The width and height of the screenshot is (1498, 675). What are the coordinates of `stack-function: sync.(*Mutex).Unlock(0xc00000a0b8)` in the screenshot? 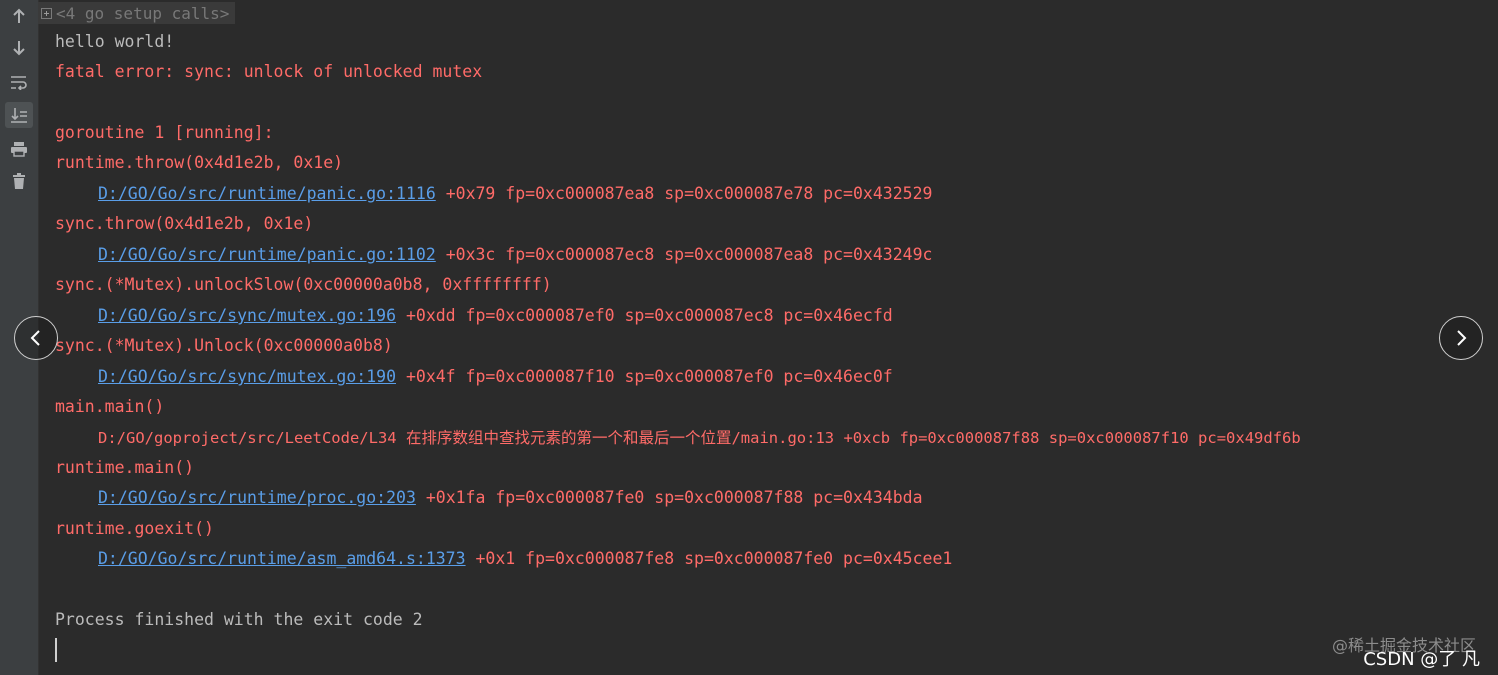 It's located at (224, 345).